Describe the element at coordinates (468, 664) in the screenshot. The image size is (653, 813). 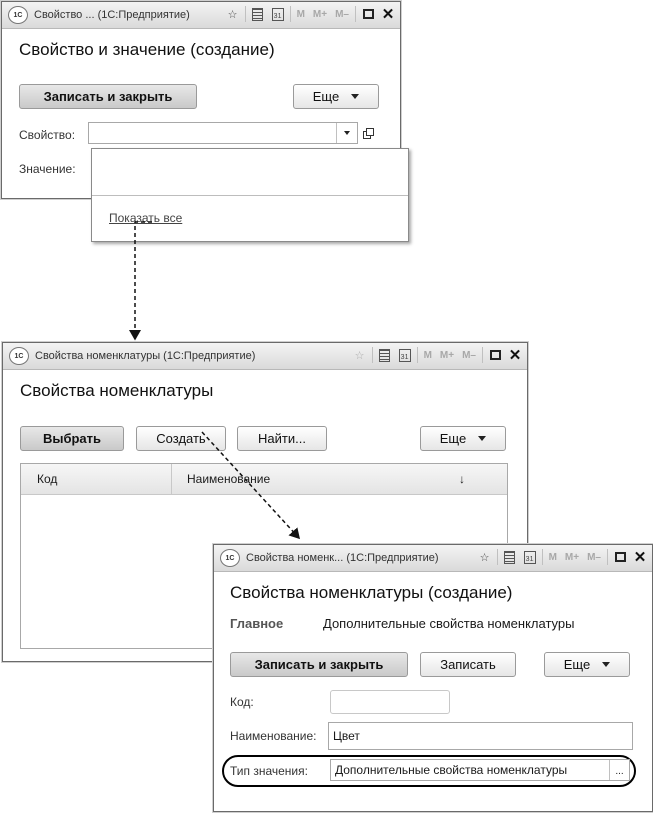
I see `save-button: Записать` at that location.